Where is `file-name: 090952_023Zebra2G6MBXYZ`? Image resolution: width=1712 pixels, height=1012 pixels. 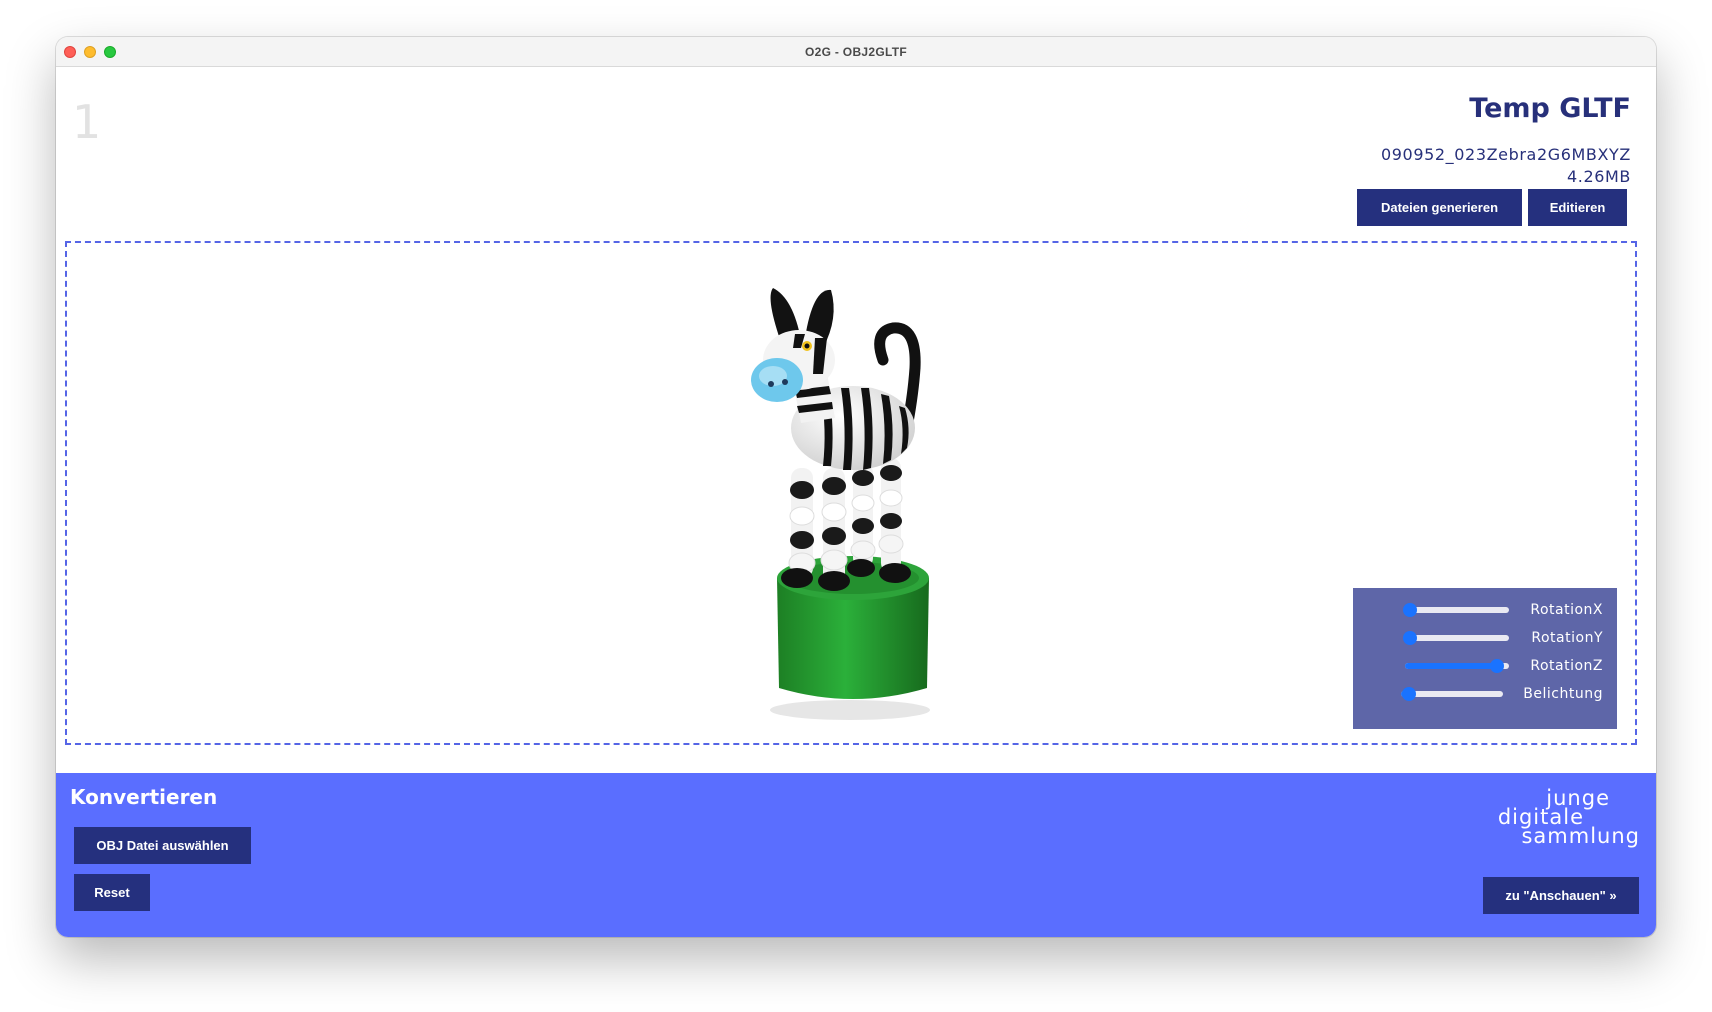
file-name: 090952_023Zebra2G6MBXYZ is located at coordinates (1506, 154).